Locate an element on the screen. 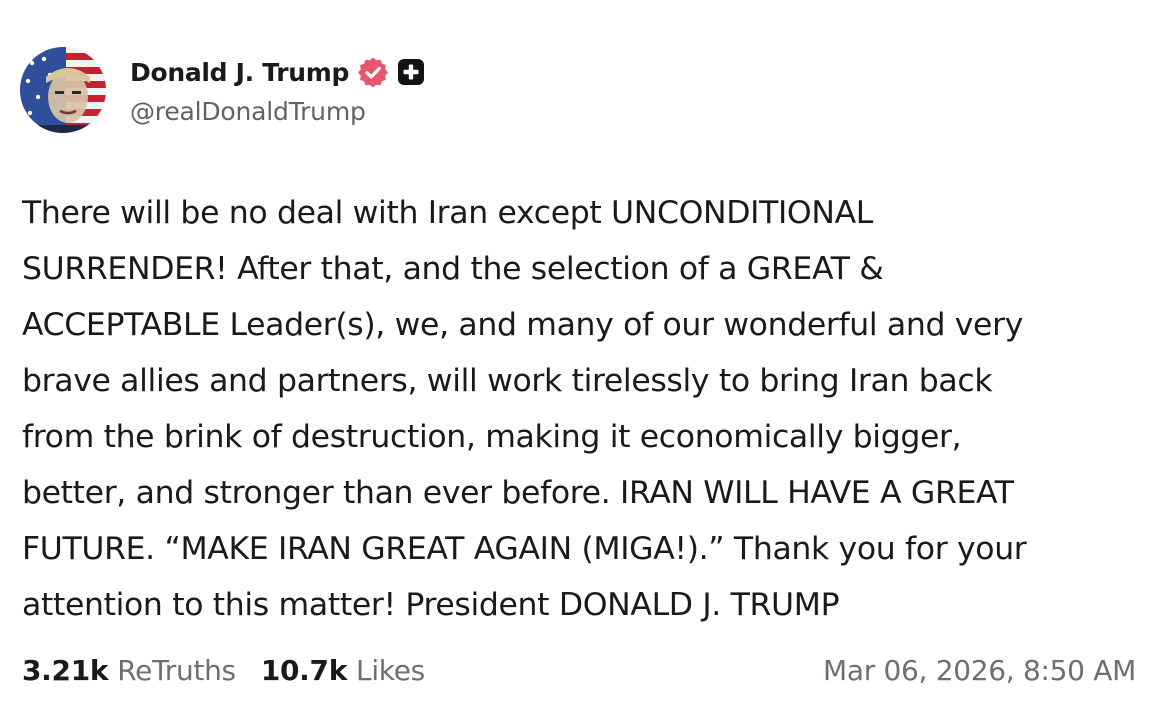  author-avatar is located at coordinates (63, 90).